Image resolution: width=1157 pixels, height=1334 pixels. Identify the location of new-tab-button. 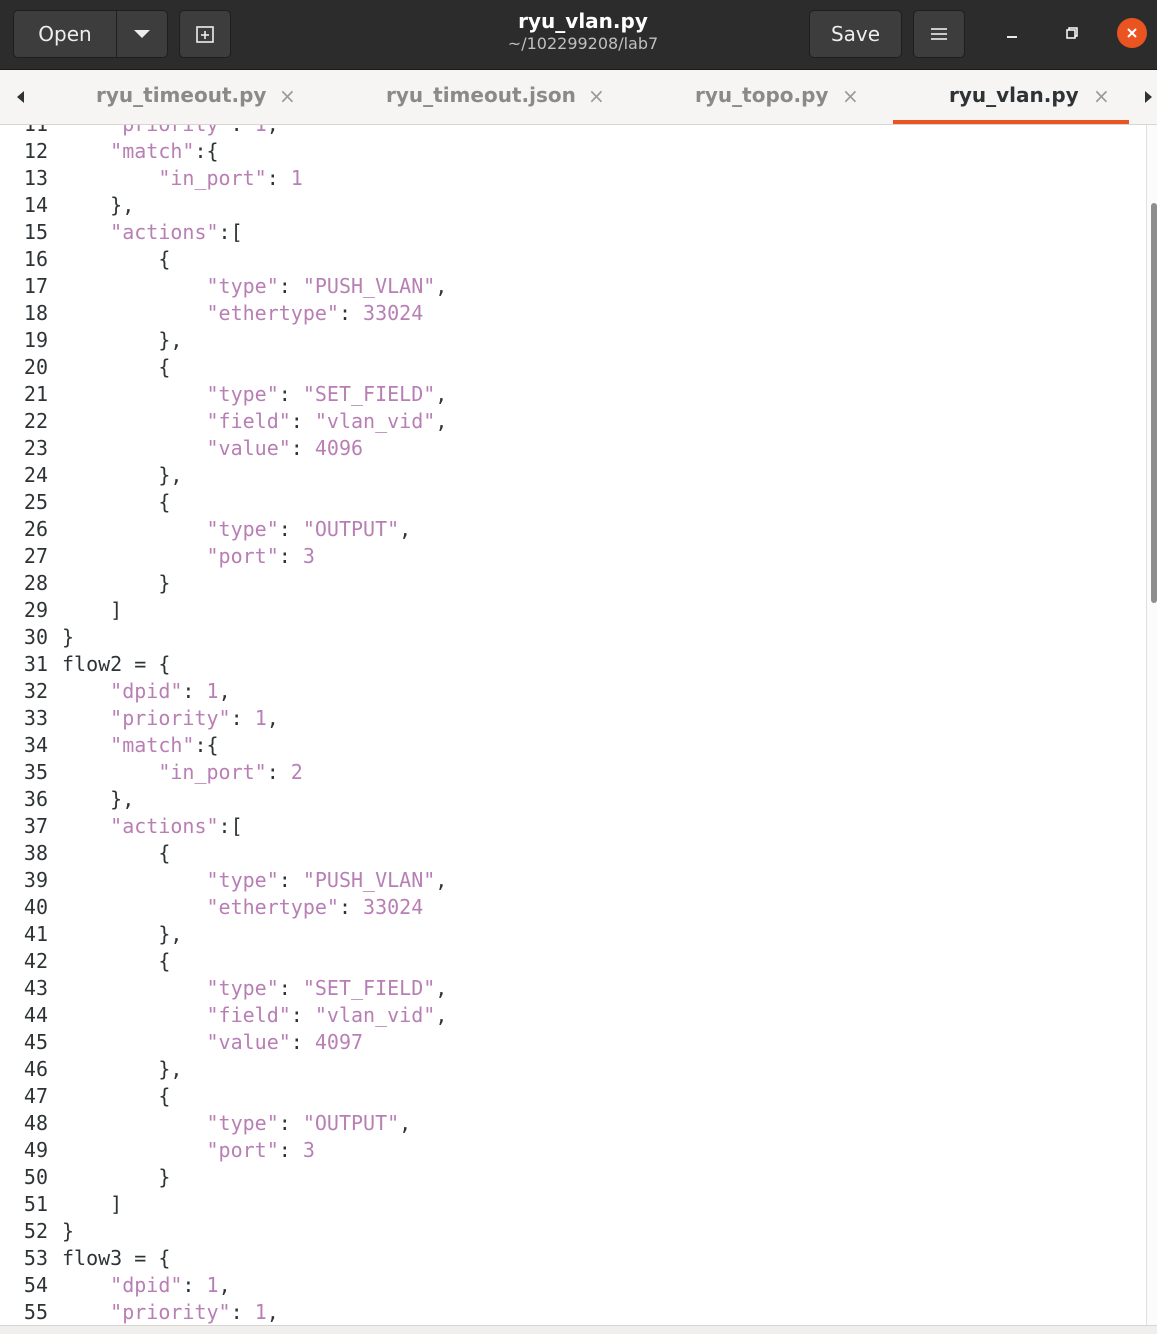
(205, 34).